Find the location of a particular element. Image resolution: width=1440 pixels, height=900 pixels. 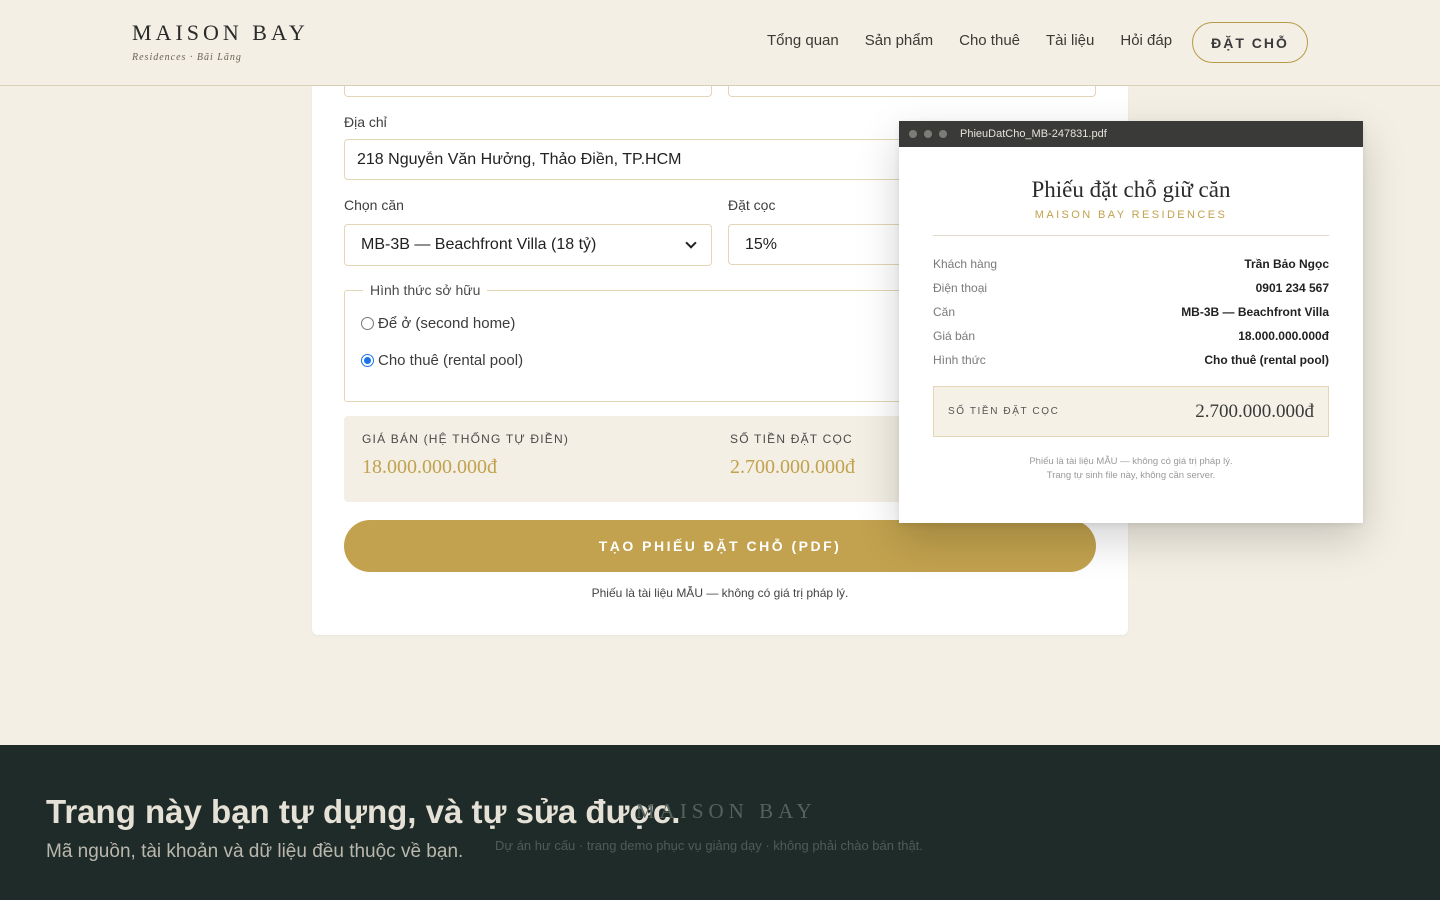

brand-name: MAISON BAY is located at coordinates (220, 32).